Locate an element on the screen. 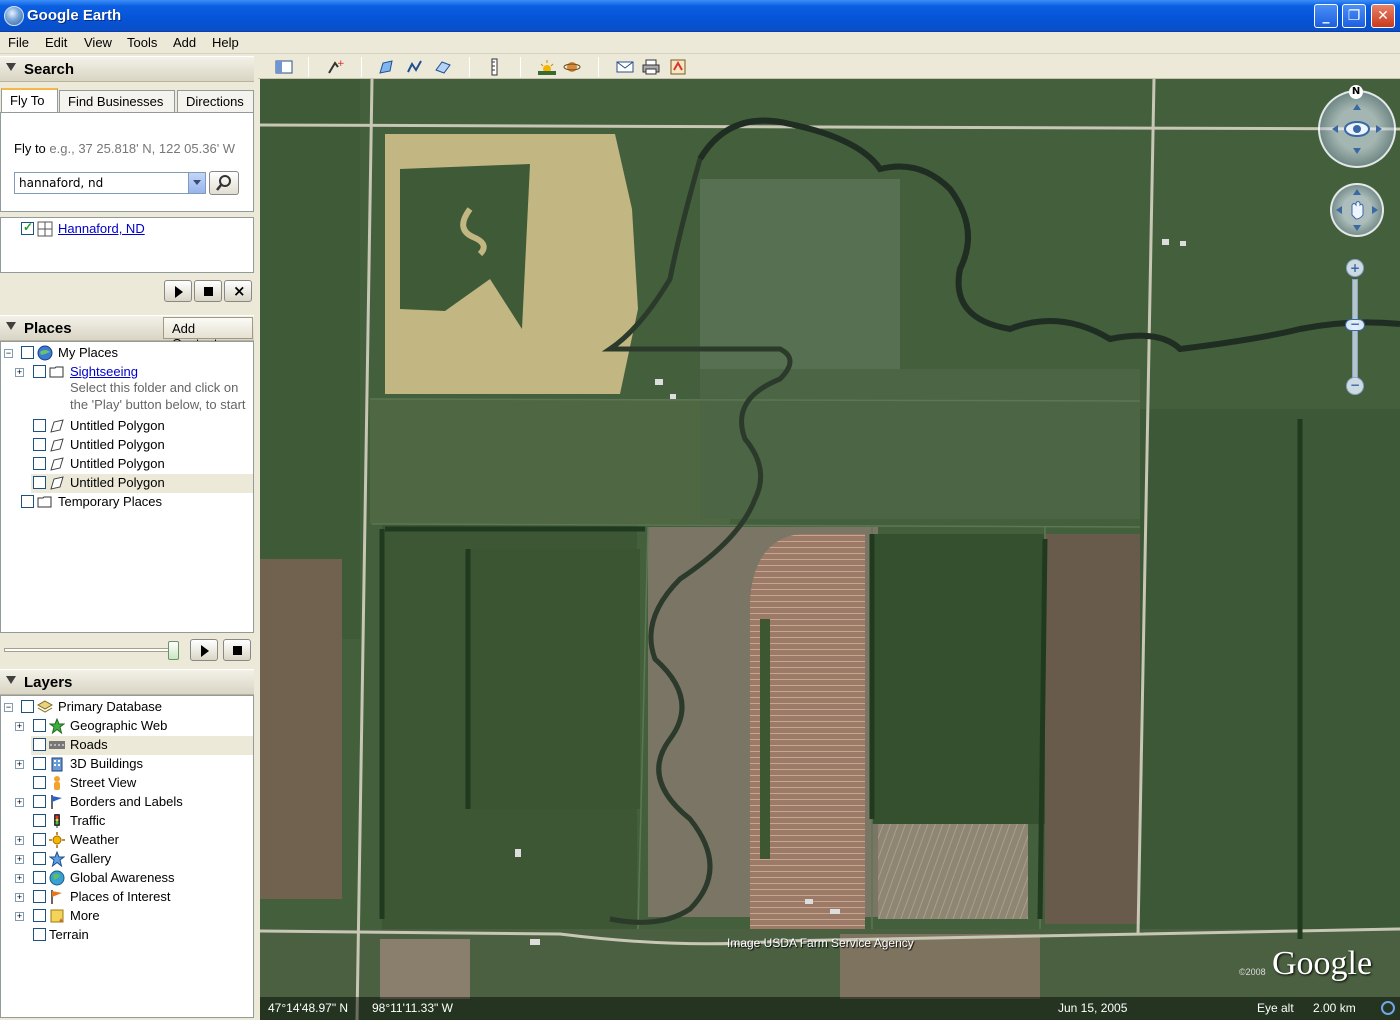 Image resolution: width=1400 pixels, height=1020 pixels. menu-view: View is located at coordinates (98, 42).